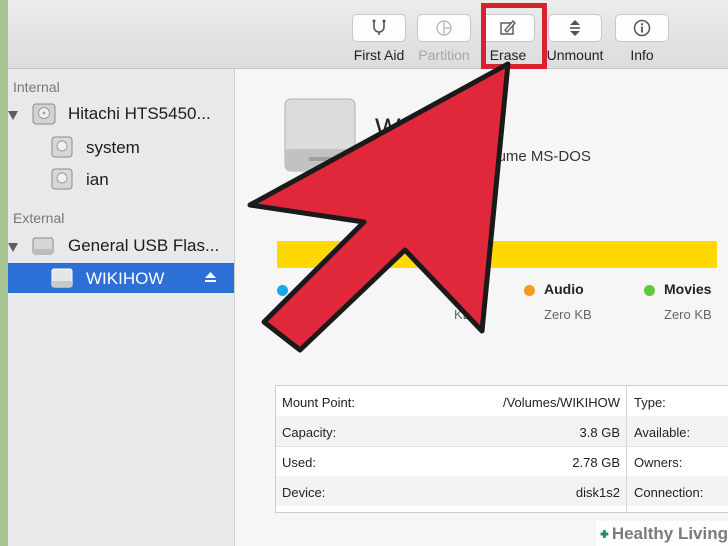  I want to click on watermark-text: Healthy Living, so click(669, 533).